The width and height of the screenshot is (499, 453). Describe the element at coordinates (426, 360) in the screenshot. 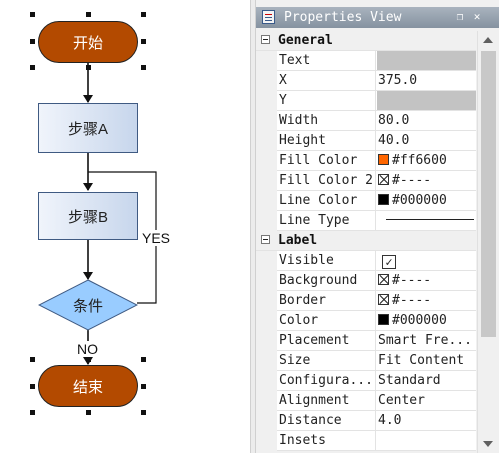

I see `property-value: Fit Content` at that location.